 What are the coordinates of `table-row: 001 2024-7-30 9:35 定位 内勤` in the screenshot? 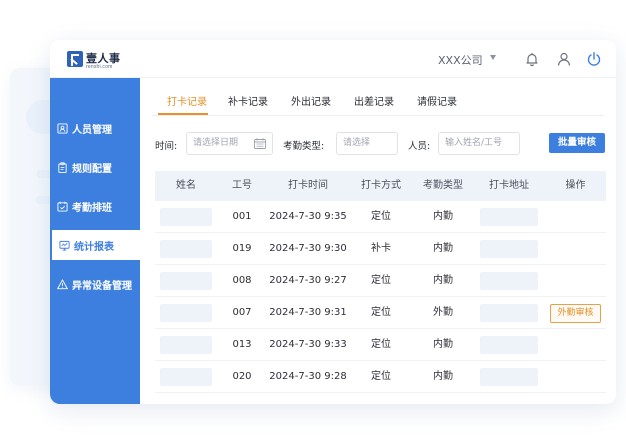 It's located at (380, 217).